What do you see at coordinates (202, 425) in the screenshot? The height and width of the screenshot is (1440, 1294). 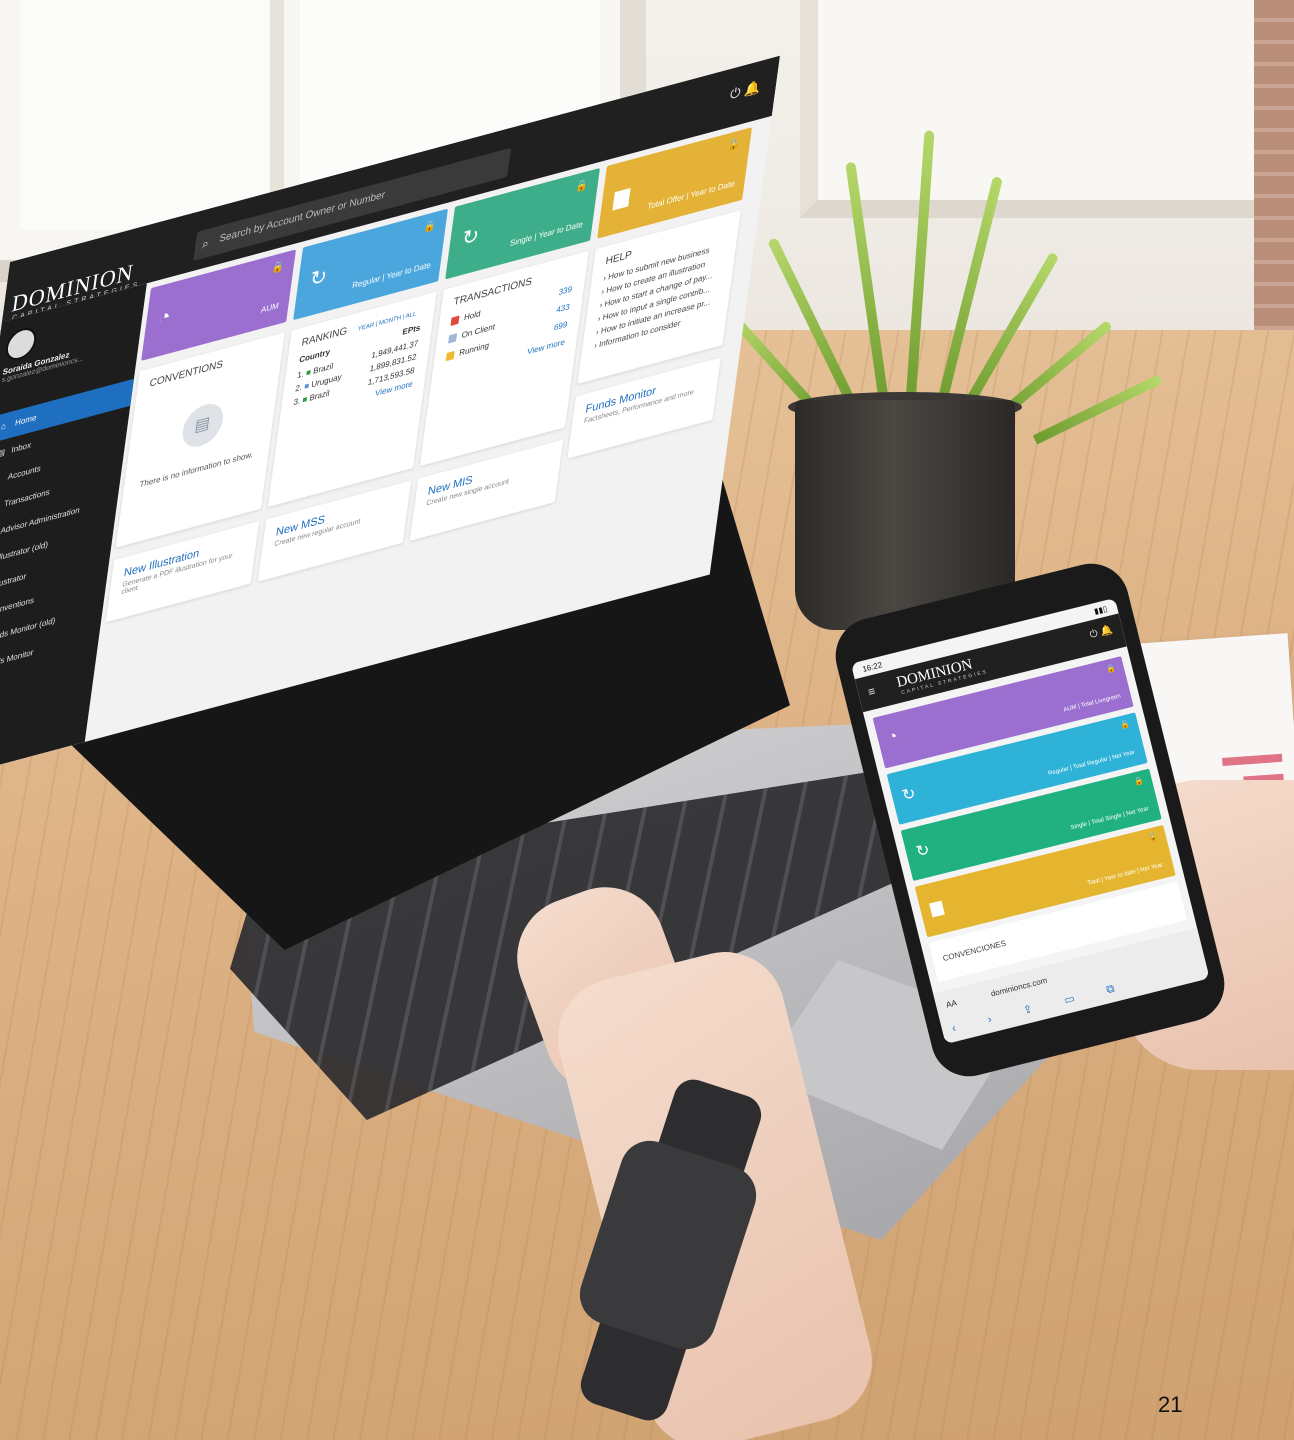 I see `empty-list-icon: ▤` at bounding box center [202, 425].